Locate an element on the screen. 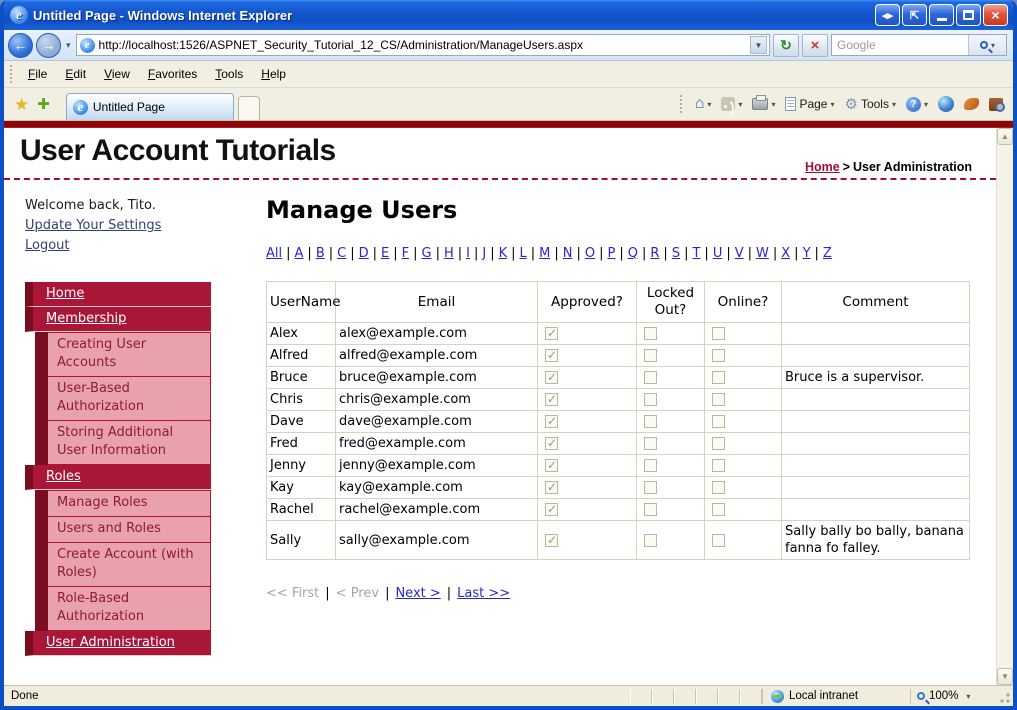 This screenshot has width=1017, height=710. nav-role-based-authorization: Role-Based Authorization is located at coordinates (123, 609).